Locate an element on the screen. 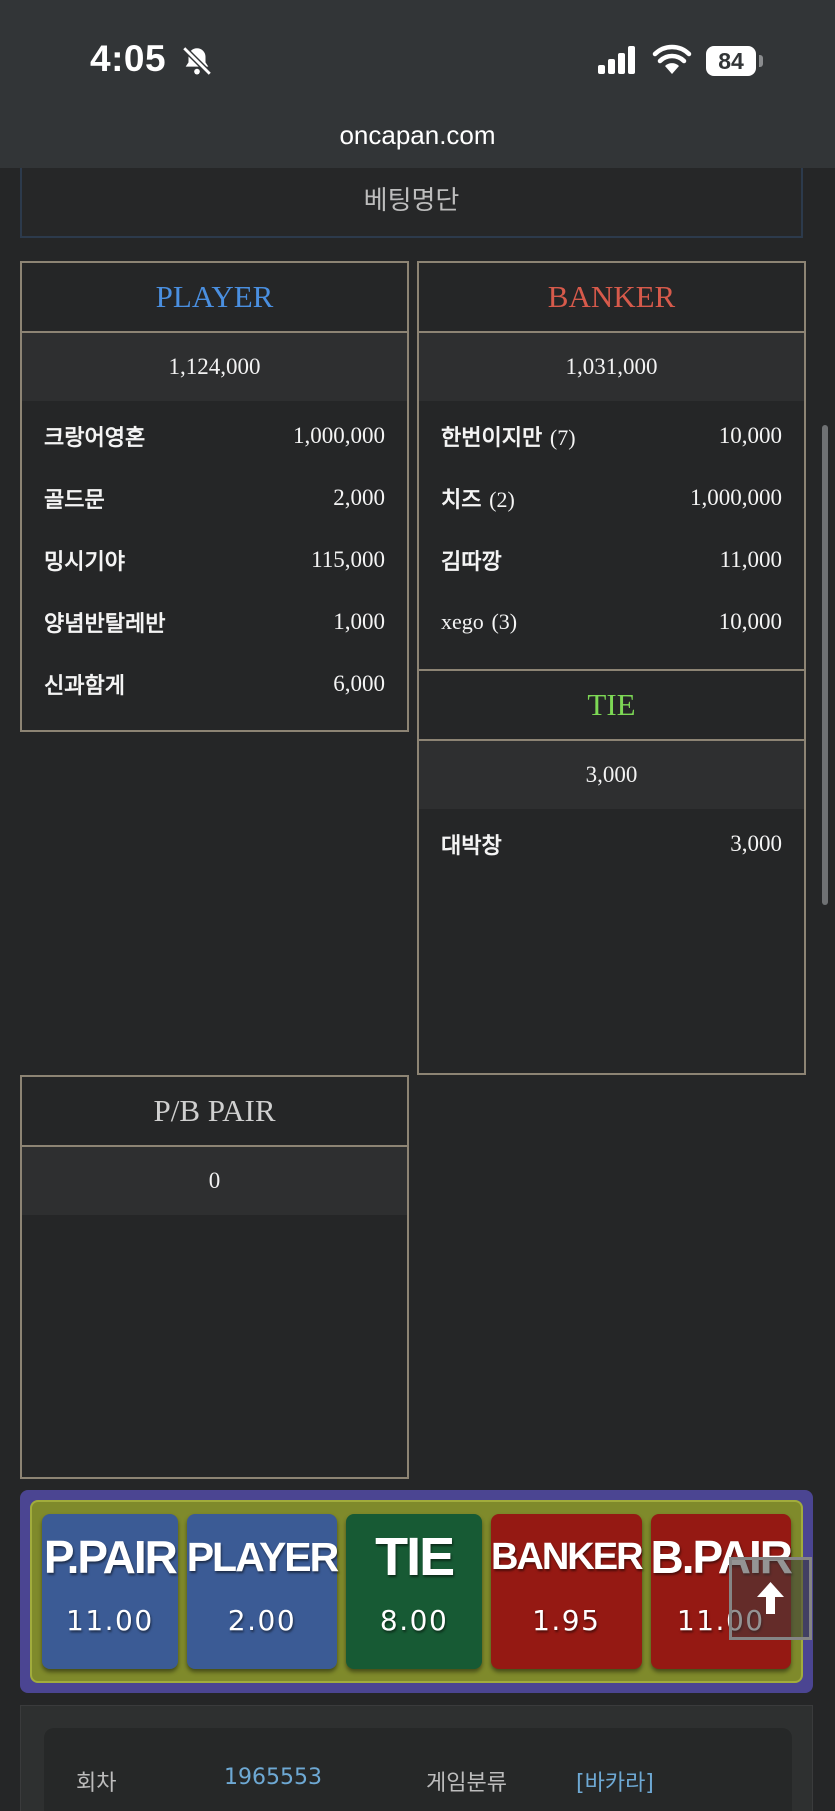 Image resolution: width=835 pixels, height=1811 pixels. bet-amount: 2,000 is located at coordinates (359, 497).